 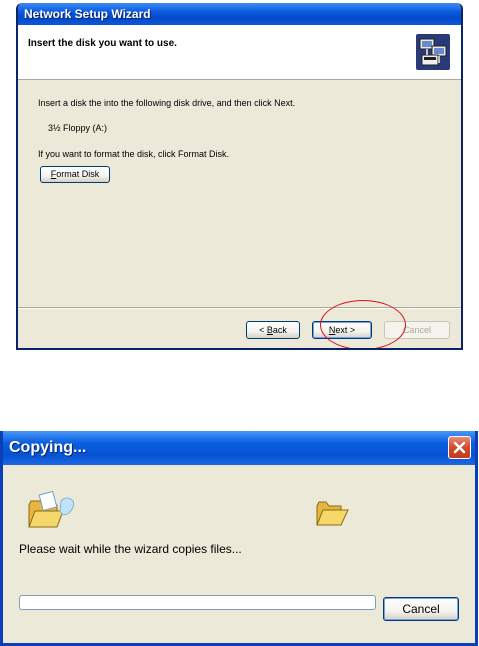 What do you see at coordinates (279, 330) in the screenshot?
I see `back-label: ack` at bounding box center [279, 330].